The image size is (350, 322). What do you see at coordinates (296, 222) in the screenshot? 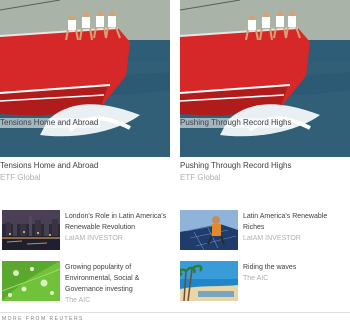
I see `article-title: Latin America's Renewable Riches` at bounding box center [296, 222].